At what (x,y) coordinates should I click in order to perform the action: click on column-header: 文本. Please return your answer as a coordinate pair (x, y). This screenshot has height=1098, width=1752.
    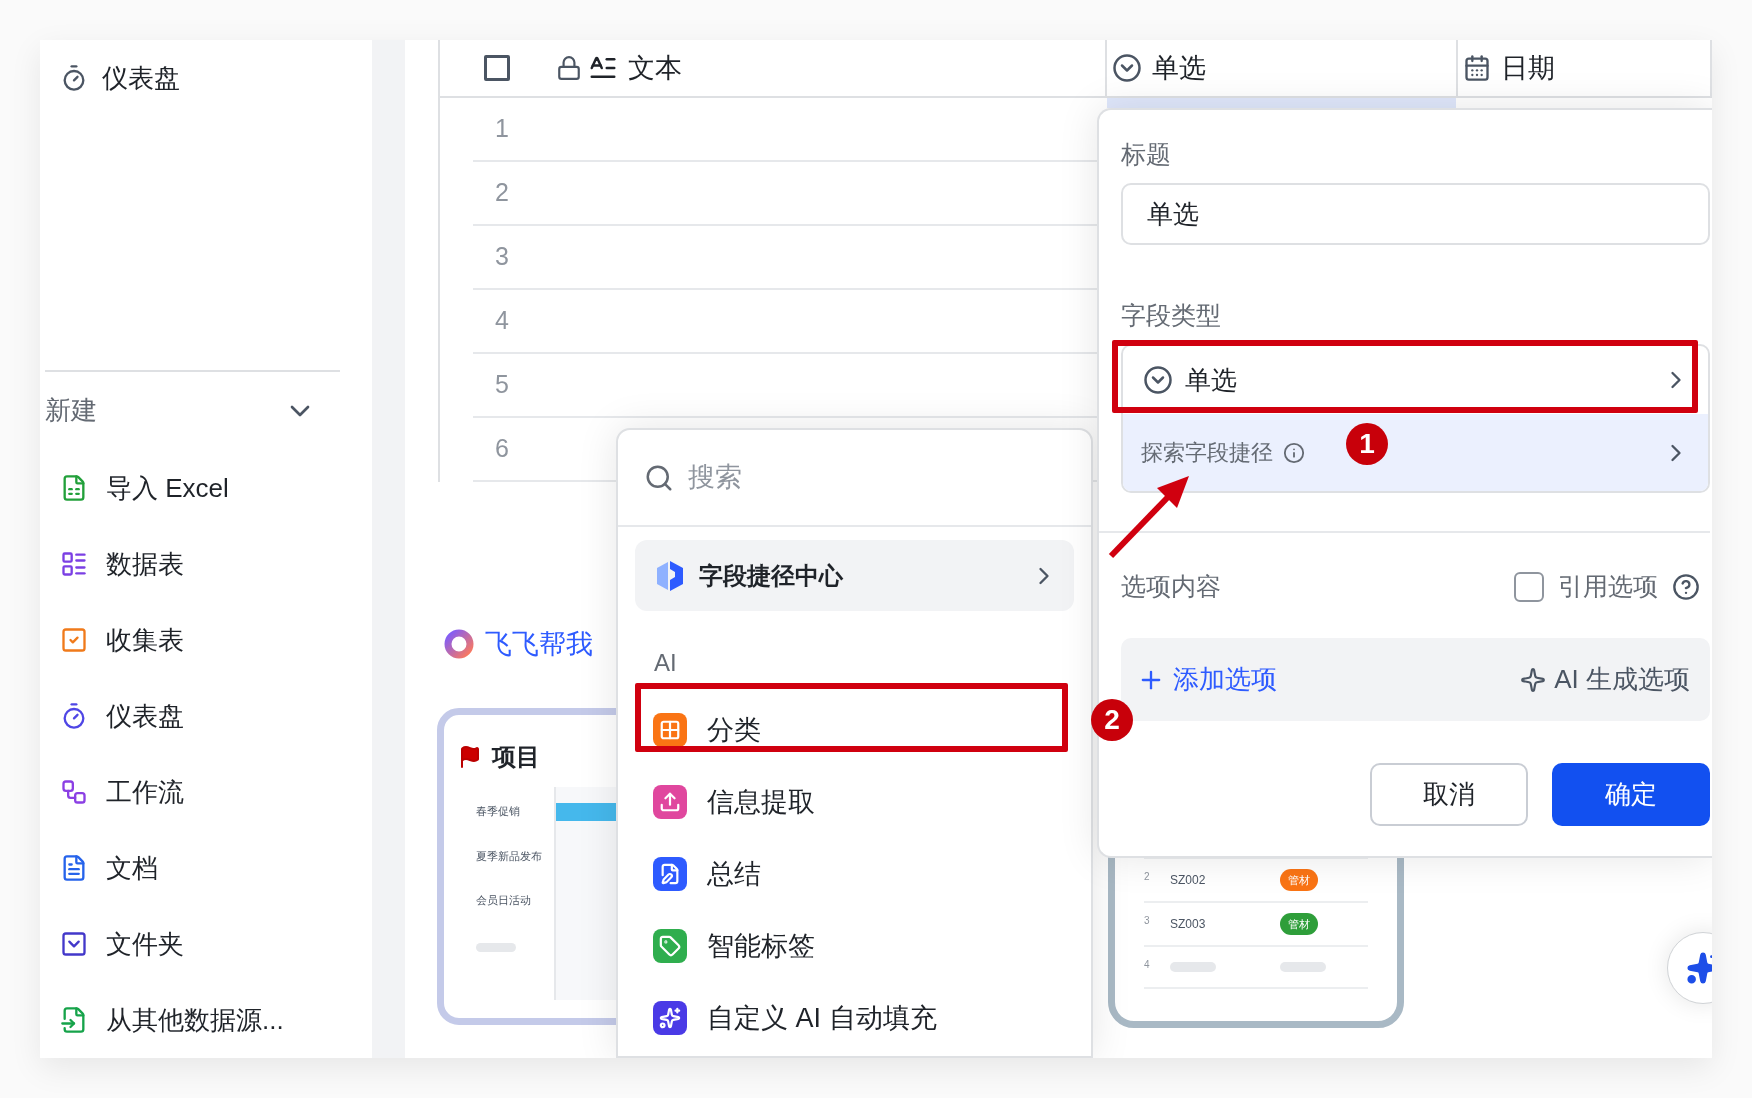
    Looking at the image, I should click on (772, 68).